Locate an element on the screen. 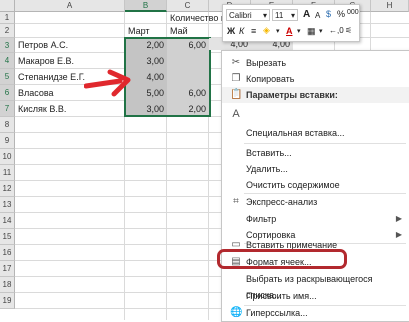 This screenshot has width=409, height=322. row-header: 1 is located at coordinates (7, 18).